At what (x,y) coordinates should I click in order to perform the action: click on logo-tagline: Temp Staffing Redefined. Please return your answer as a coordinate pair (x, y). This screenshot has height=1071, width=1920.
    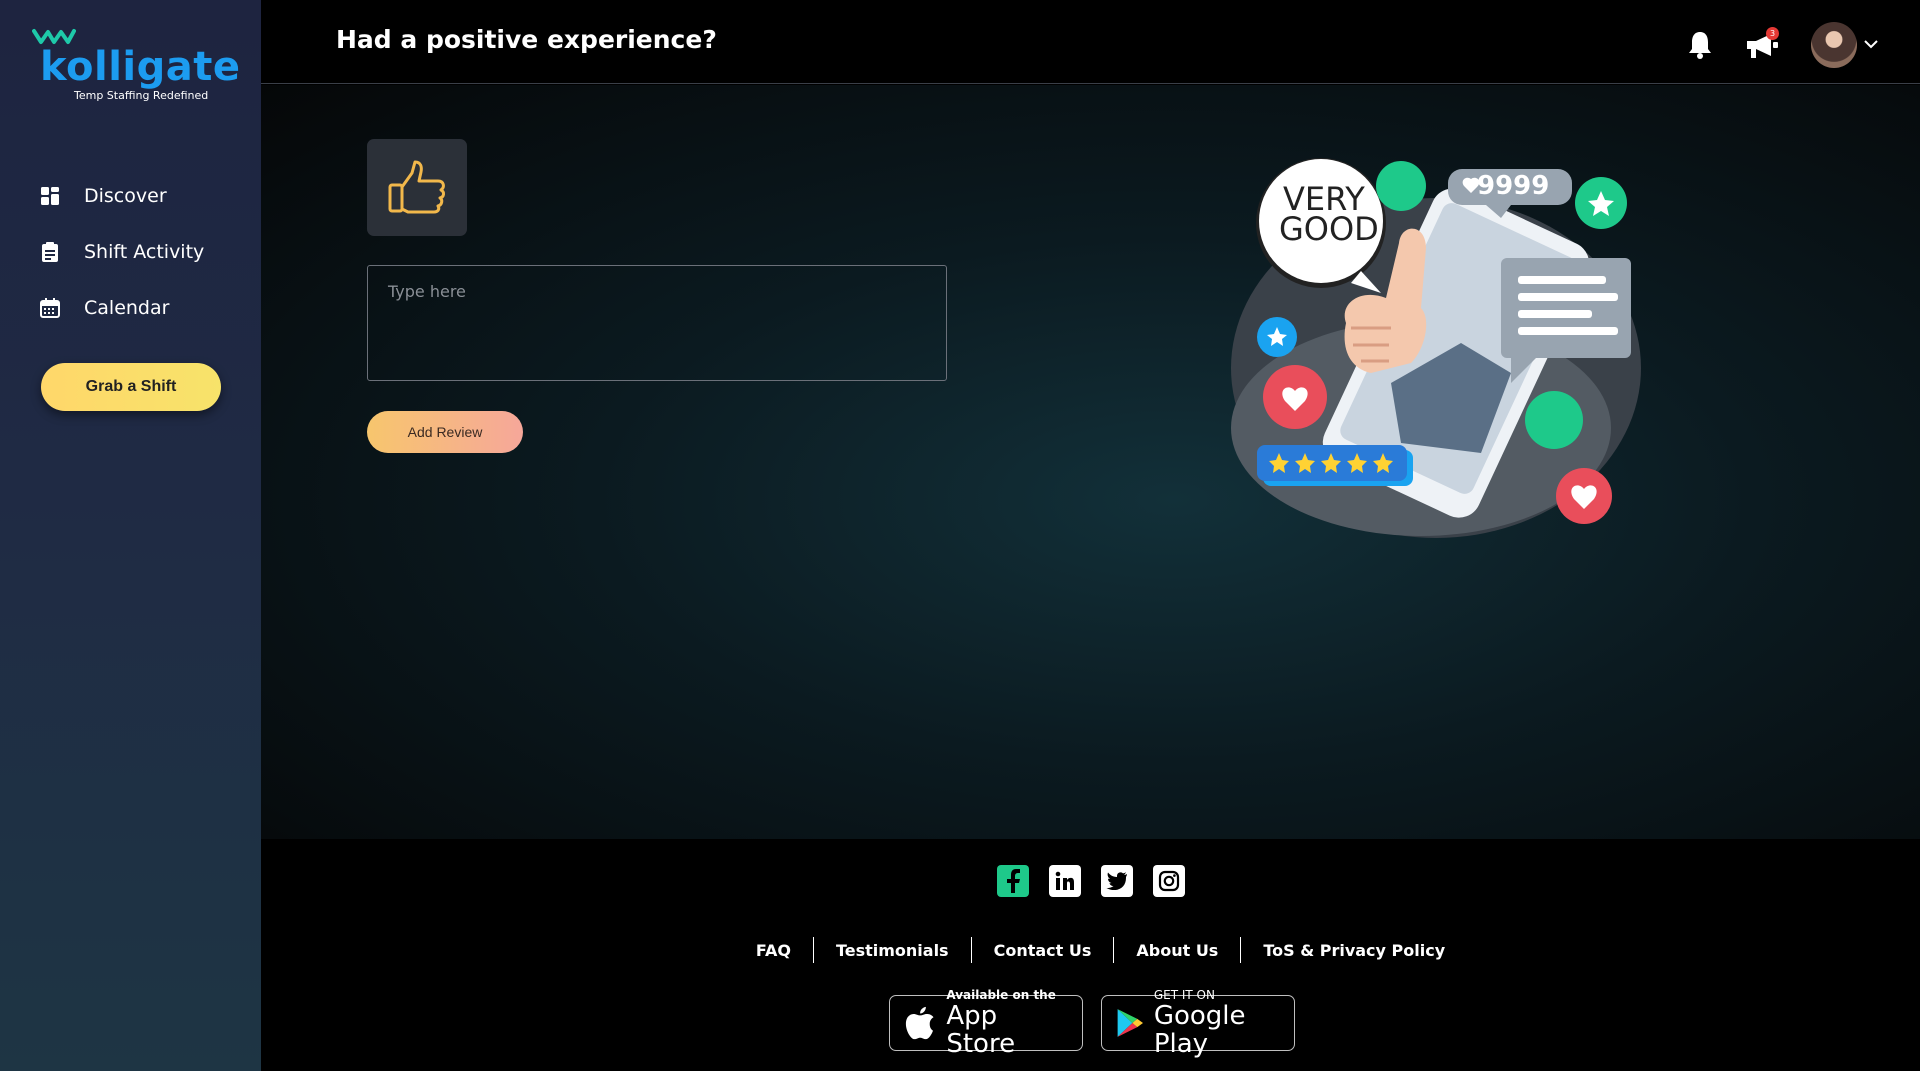
    Looking at the image, I should click on (141, 95).